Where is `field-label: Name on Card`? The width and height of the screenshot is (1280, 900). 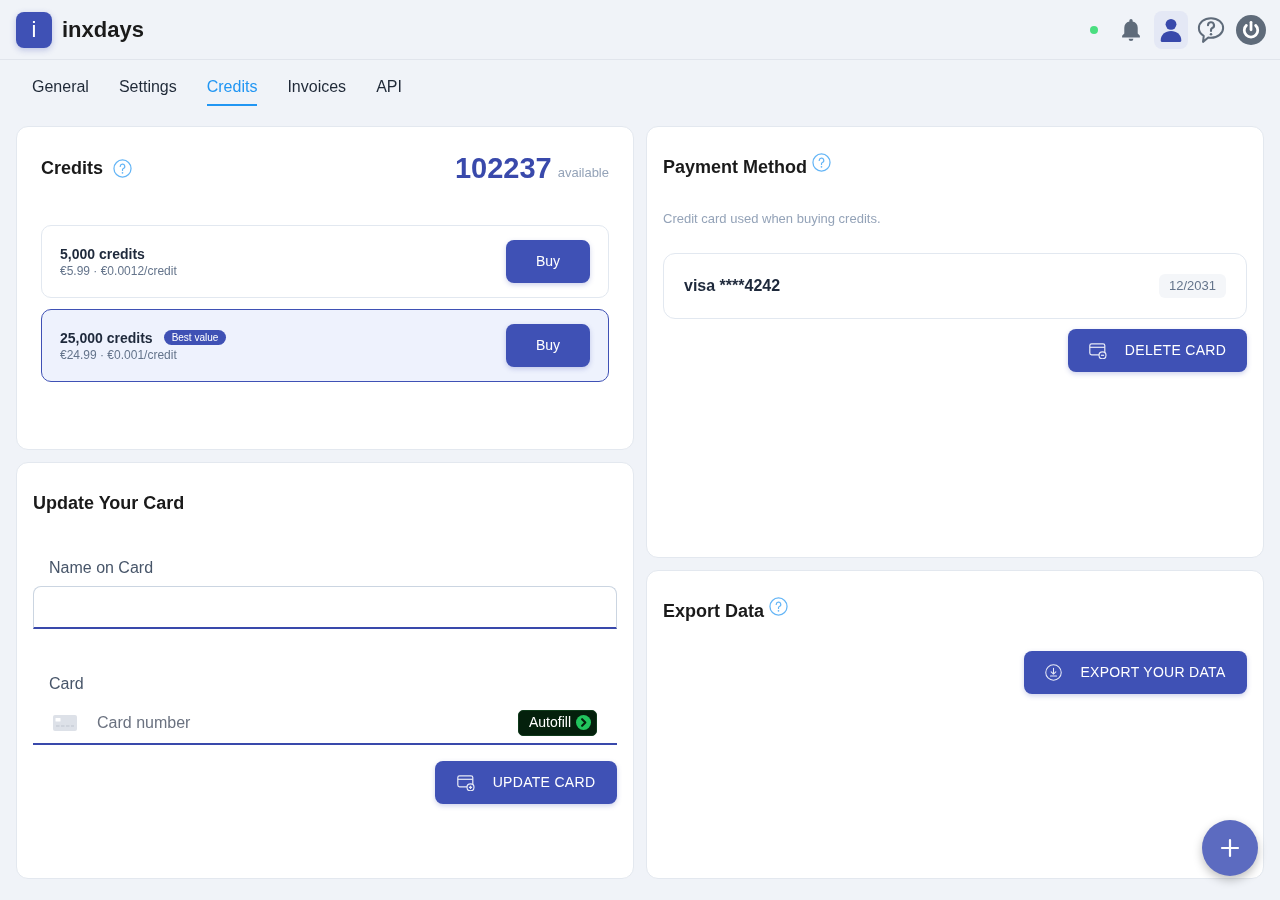 field-label: Name on Card is located at coordinates (101, 568).